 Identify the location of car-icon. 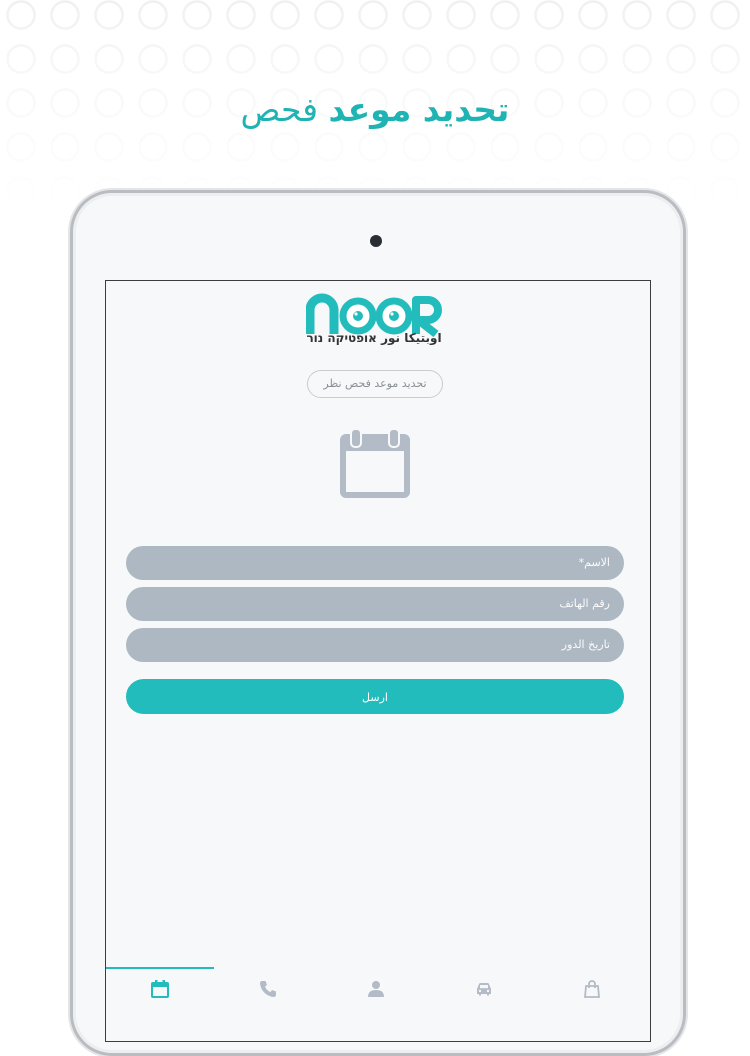
(484, 989).